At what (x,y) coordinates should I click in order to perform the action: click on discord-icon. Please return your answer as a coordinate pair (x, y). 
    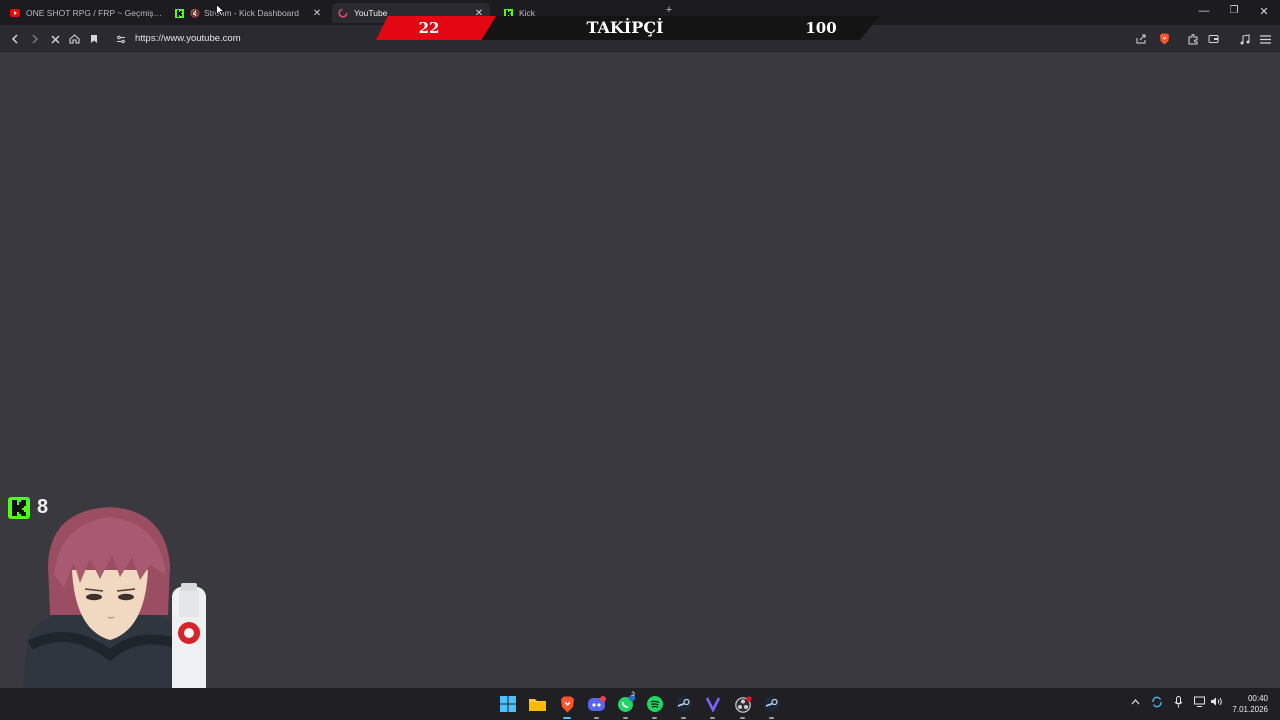
    Looking at the image, I should click on (597, 704).